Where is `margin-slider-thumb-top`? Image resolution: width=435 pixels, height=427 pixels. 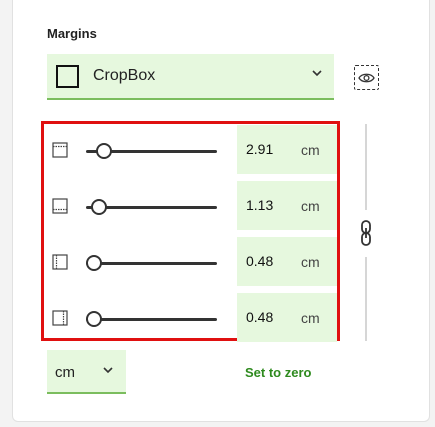 margin-slider-thumb-top is located at coordinates (104, 151).